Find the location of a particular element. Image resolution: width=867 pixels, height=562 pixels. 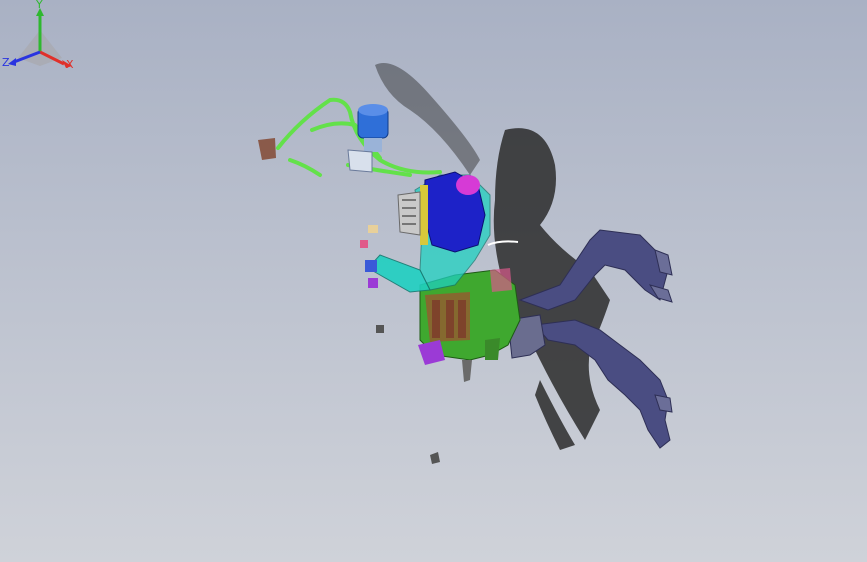

triad-z-label: Z is located at coordinates (6, 62).